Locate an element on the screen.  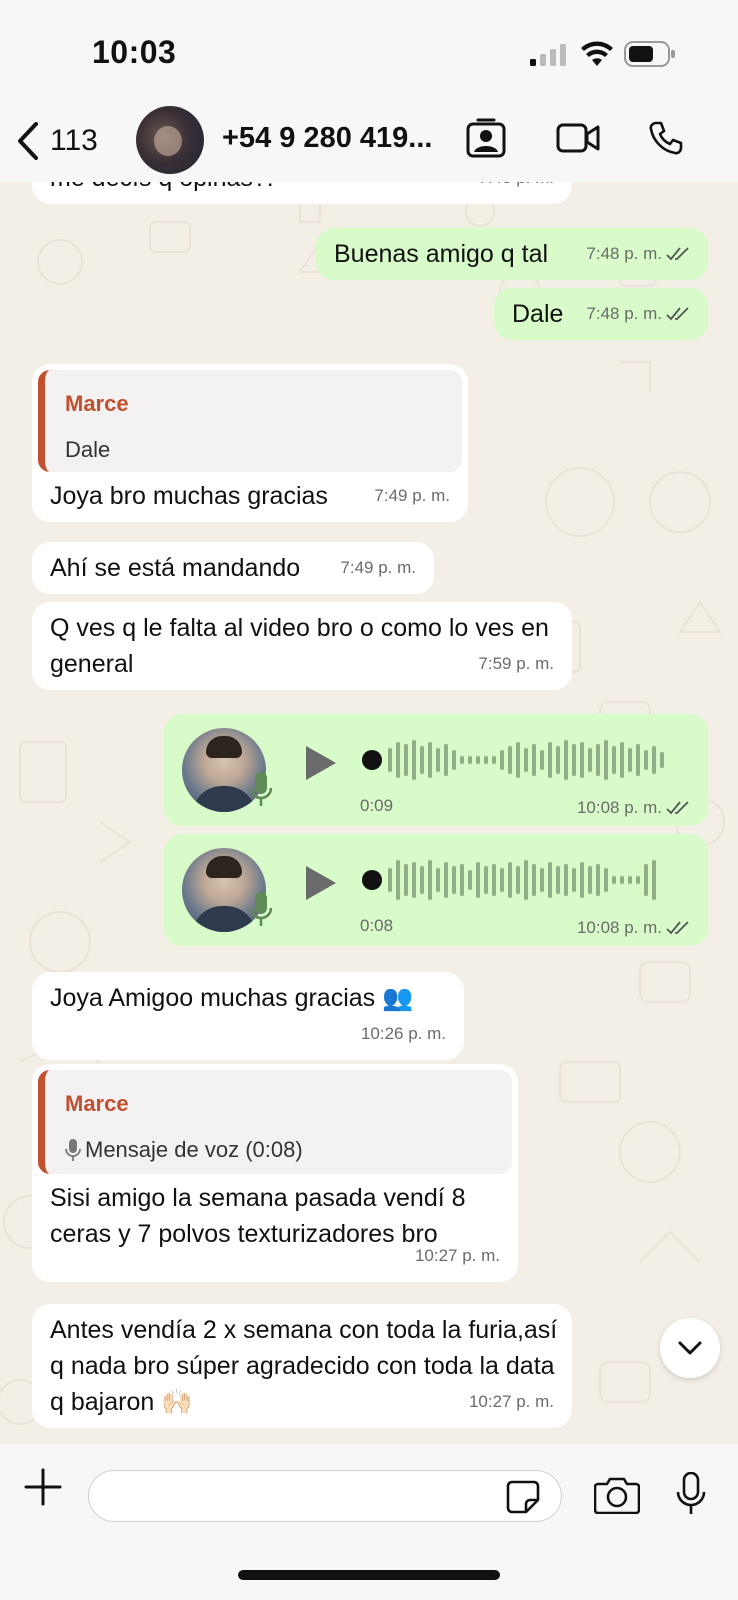
quote-text-label: Dale is located at coordinates (88, 449).